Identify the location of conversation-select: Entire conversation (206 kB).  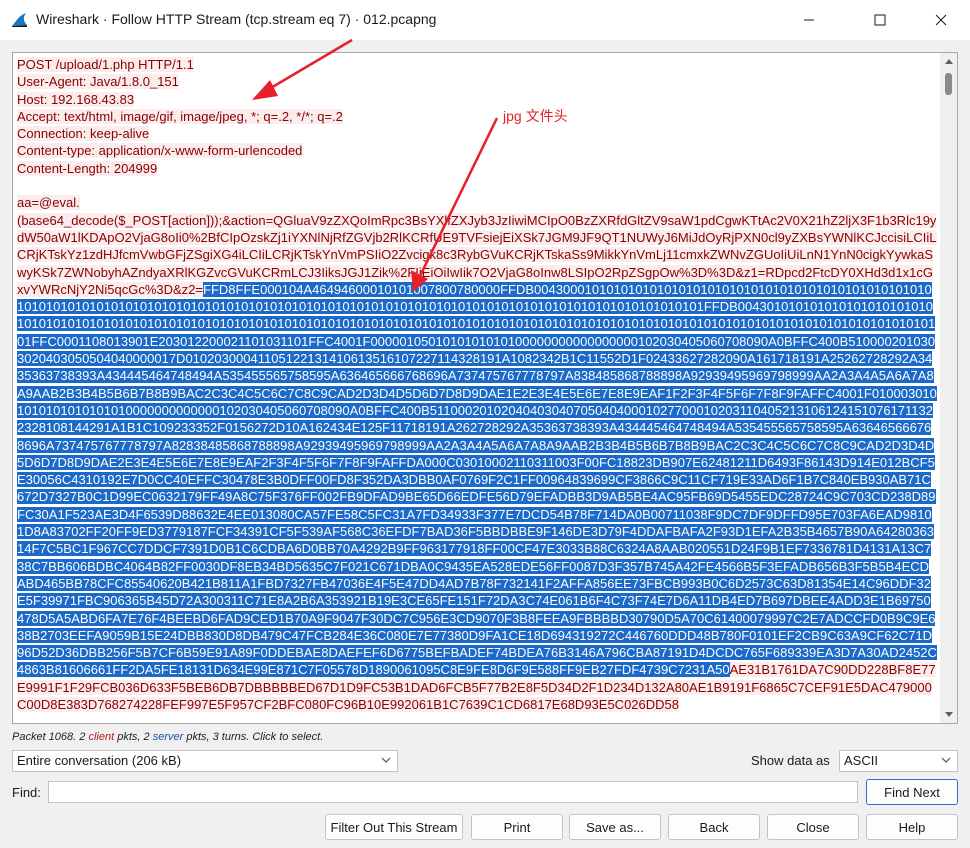
(205, 761).